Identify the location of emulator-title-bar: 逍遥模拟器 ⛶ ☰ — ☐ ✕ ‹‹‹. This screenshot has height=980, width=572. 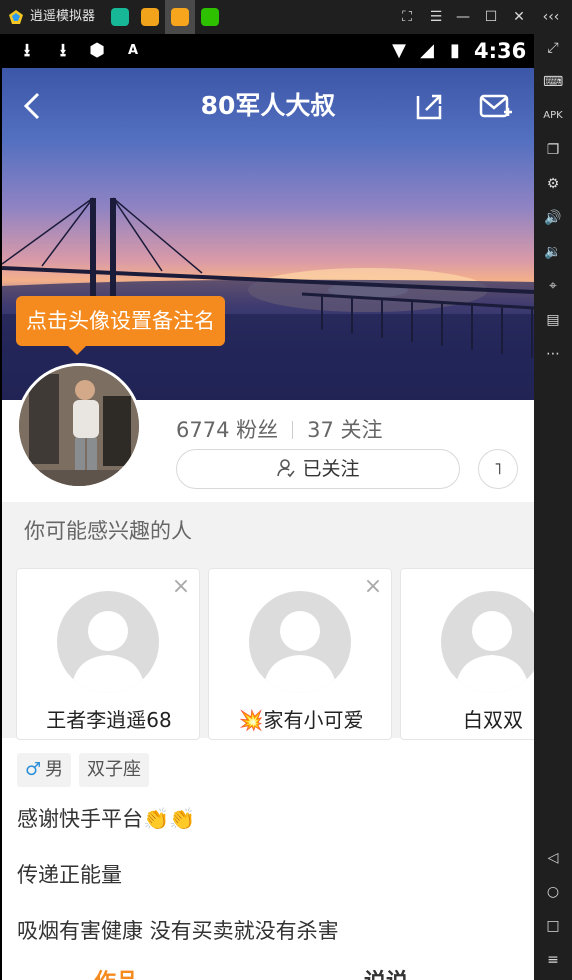
(286, 17).